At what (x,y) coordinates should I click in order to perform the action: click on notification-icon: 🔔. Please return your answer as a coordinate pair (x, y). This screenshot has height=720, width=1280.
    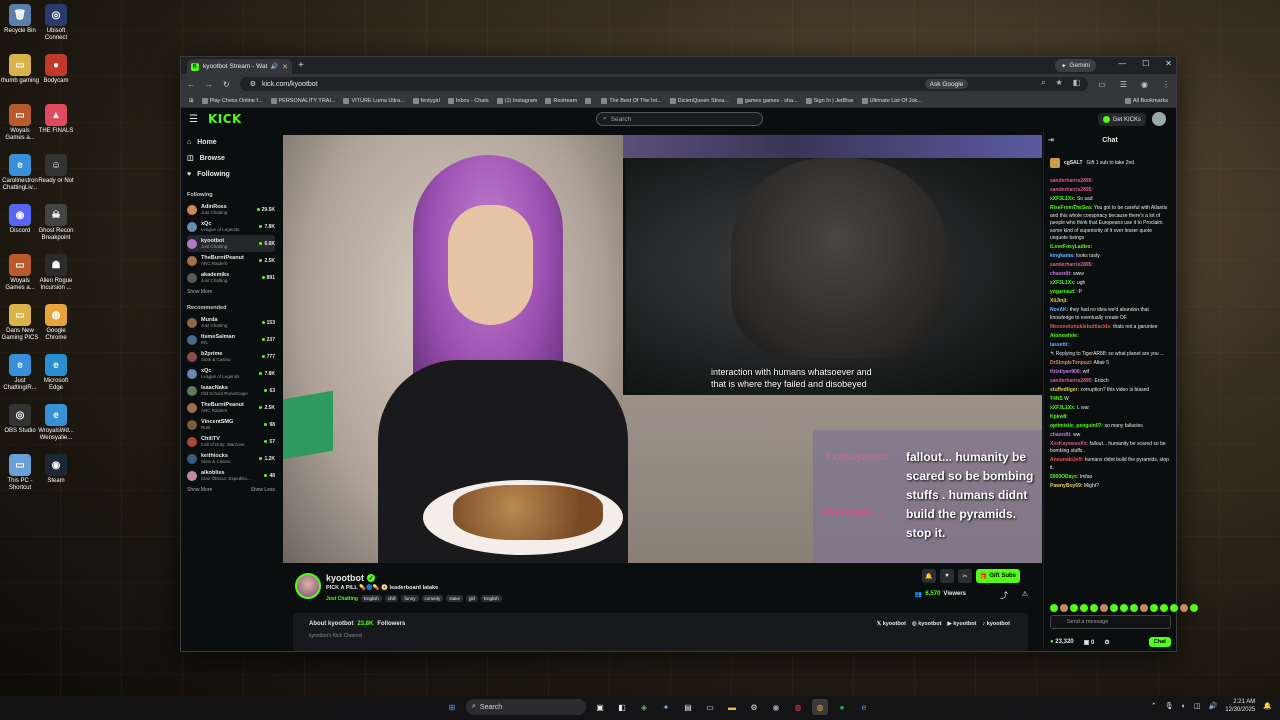
    Looking at the image, I should click on (1267, 706).